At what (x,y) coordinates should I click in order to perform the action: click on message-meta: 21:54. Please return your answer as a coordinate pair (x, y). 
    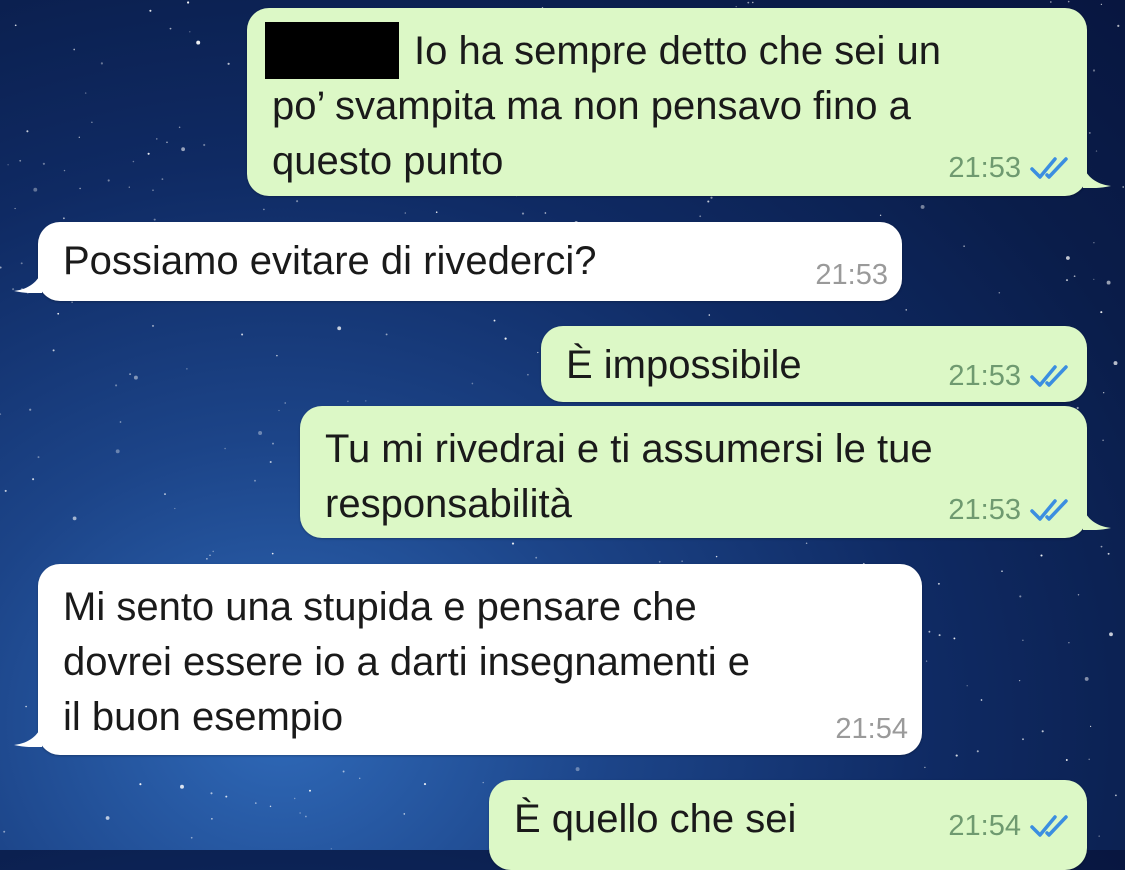
    Looking at the image, I should click on (871, 729).